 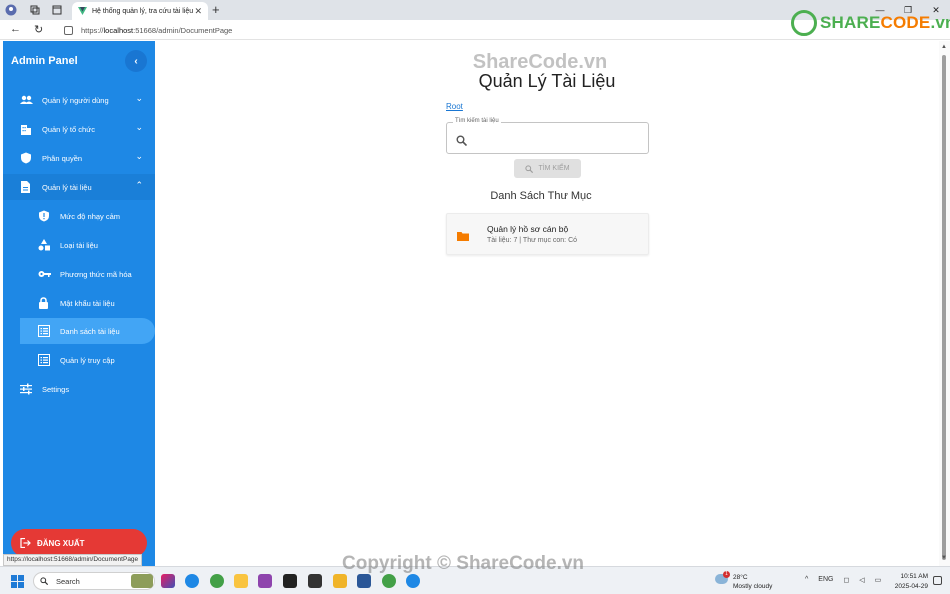 I want to click on sidebar-item-permissions: Phân quyền ⌄, so click(x=79, y=158).